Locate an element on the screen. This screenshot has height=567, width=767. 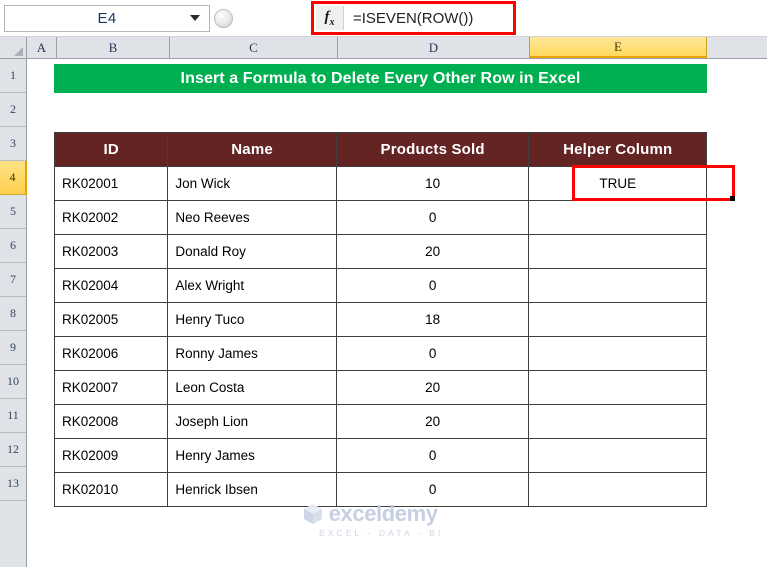
column-header-row: A B C D E is located at coordinates (383, 48).